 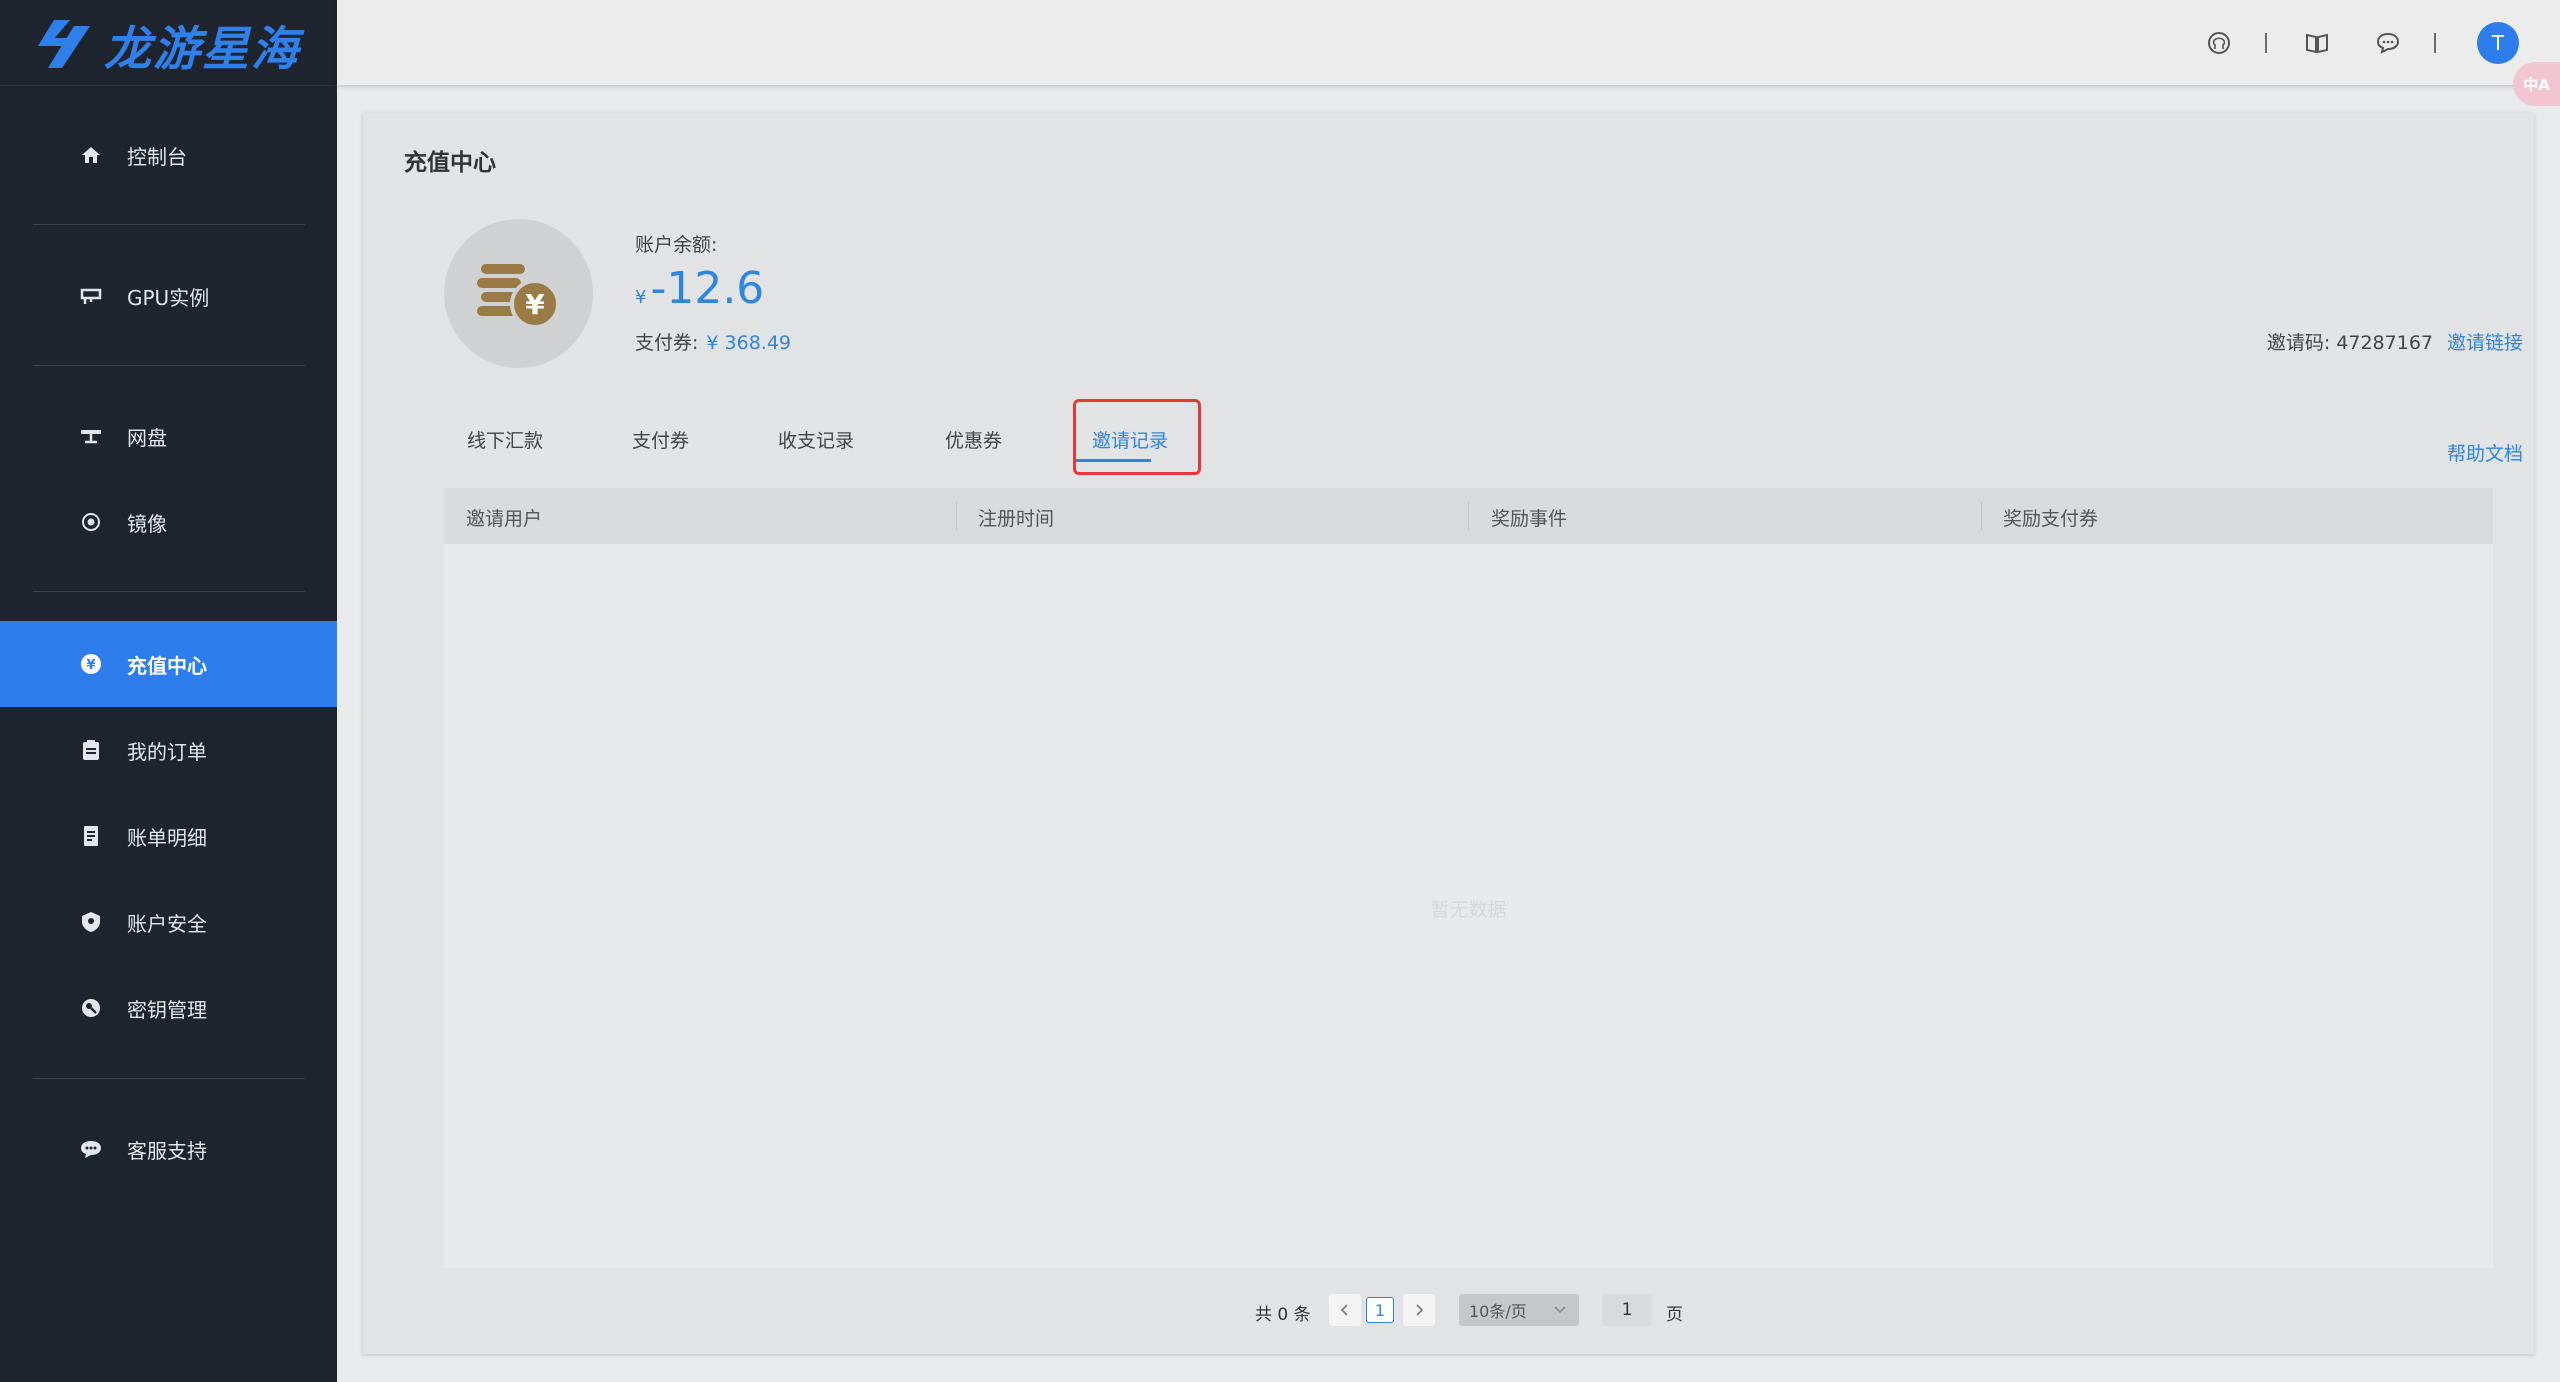 What do you see at coordinates (518, 293) in the screenshot?
I see `coin-stack-icon: ¥` at bounding box center [518, 293].